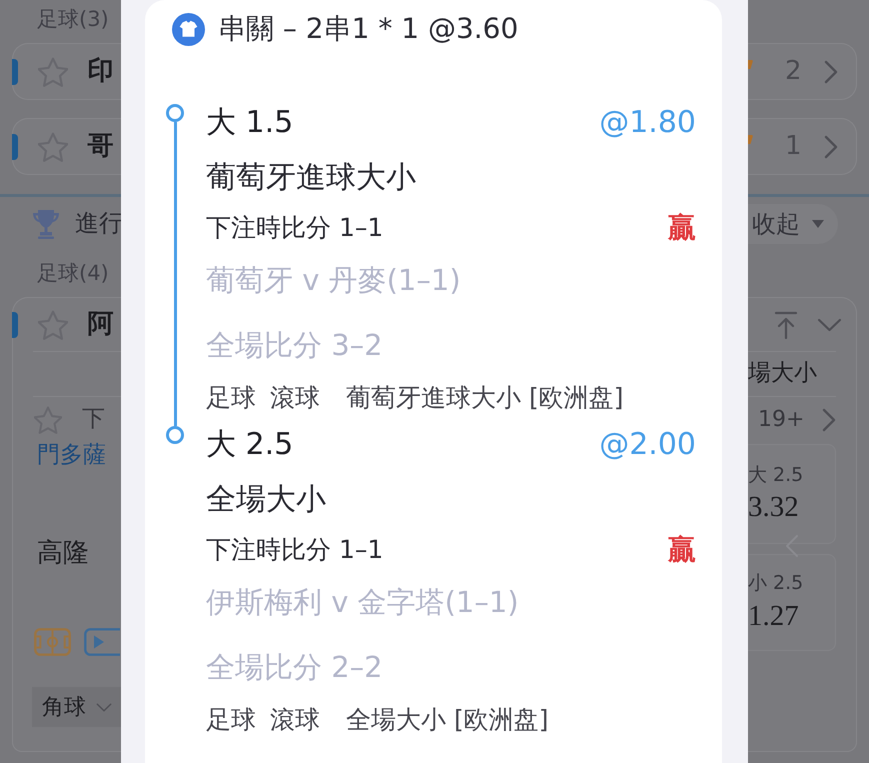 Image resolution: width=869 pixels, height=763 pixels. Describe the element at coordinates (786, 324) in the screenshot. I see `arrow-up-icon` at that location.